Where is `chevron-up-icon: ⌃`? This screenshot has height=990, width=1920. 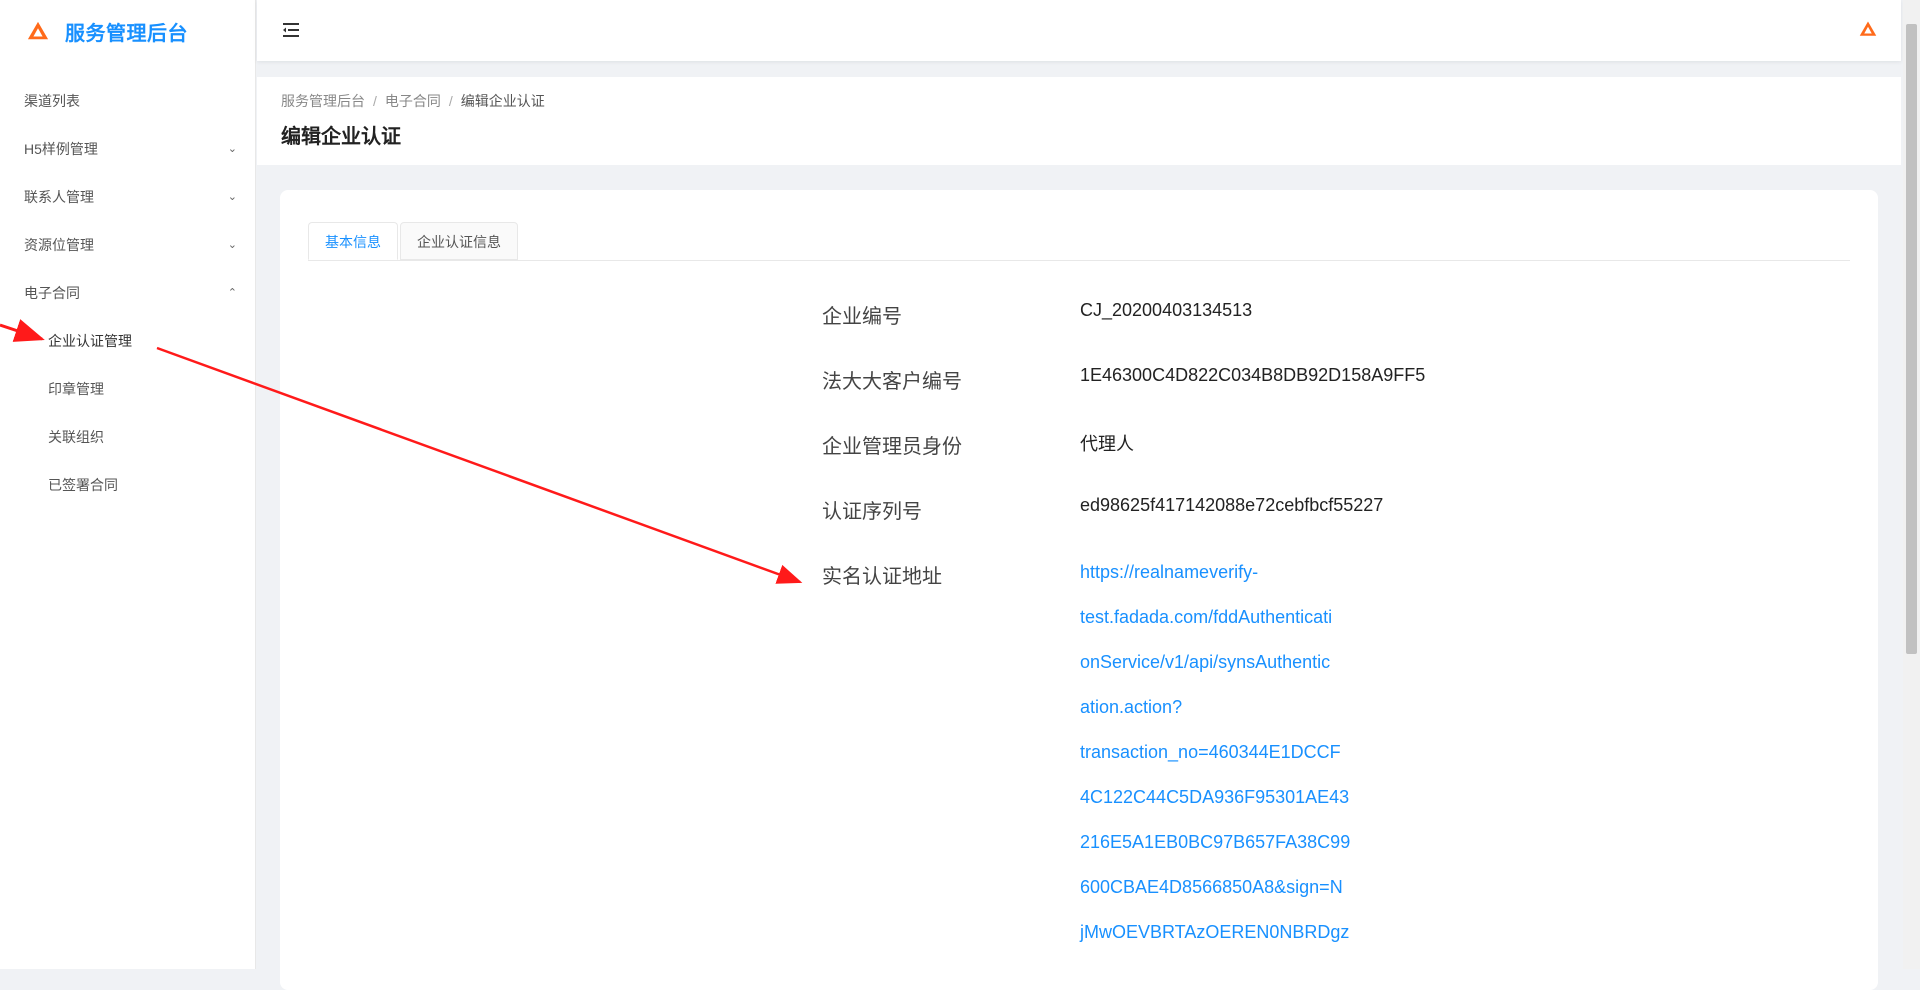
chevron-up-icon: ⌃ is located at coordinates (232, 293).